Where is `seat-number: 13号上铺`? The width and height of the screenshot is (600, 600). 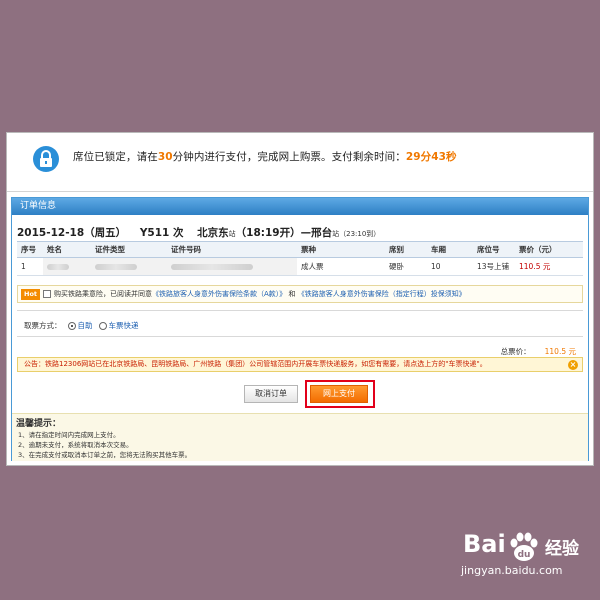
seat-number: 13号上铺 is located at coordinates (494, 266).